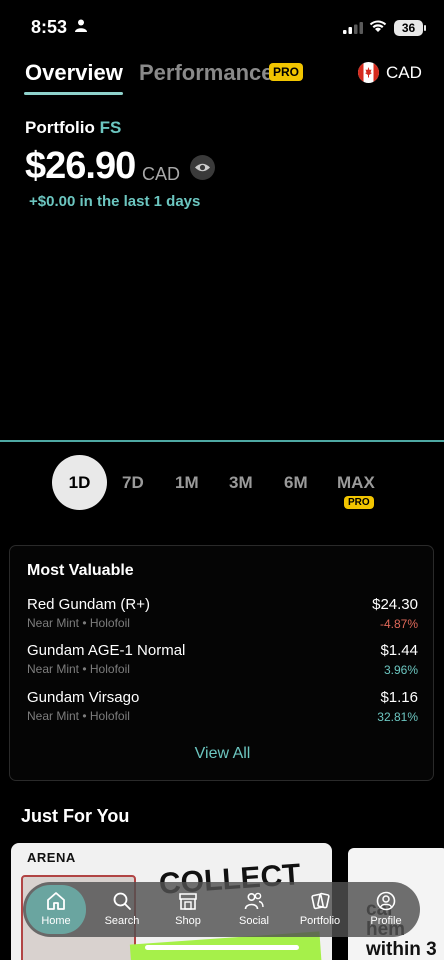 Image resolution: width=444 pixels, height=960 pixels. I want to click on canada-flag-icon, so click(368, 72).